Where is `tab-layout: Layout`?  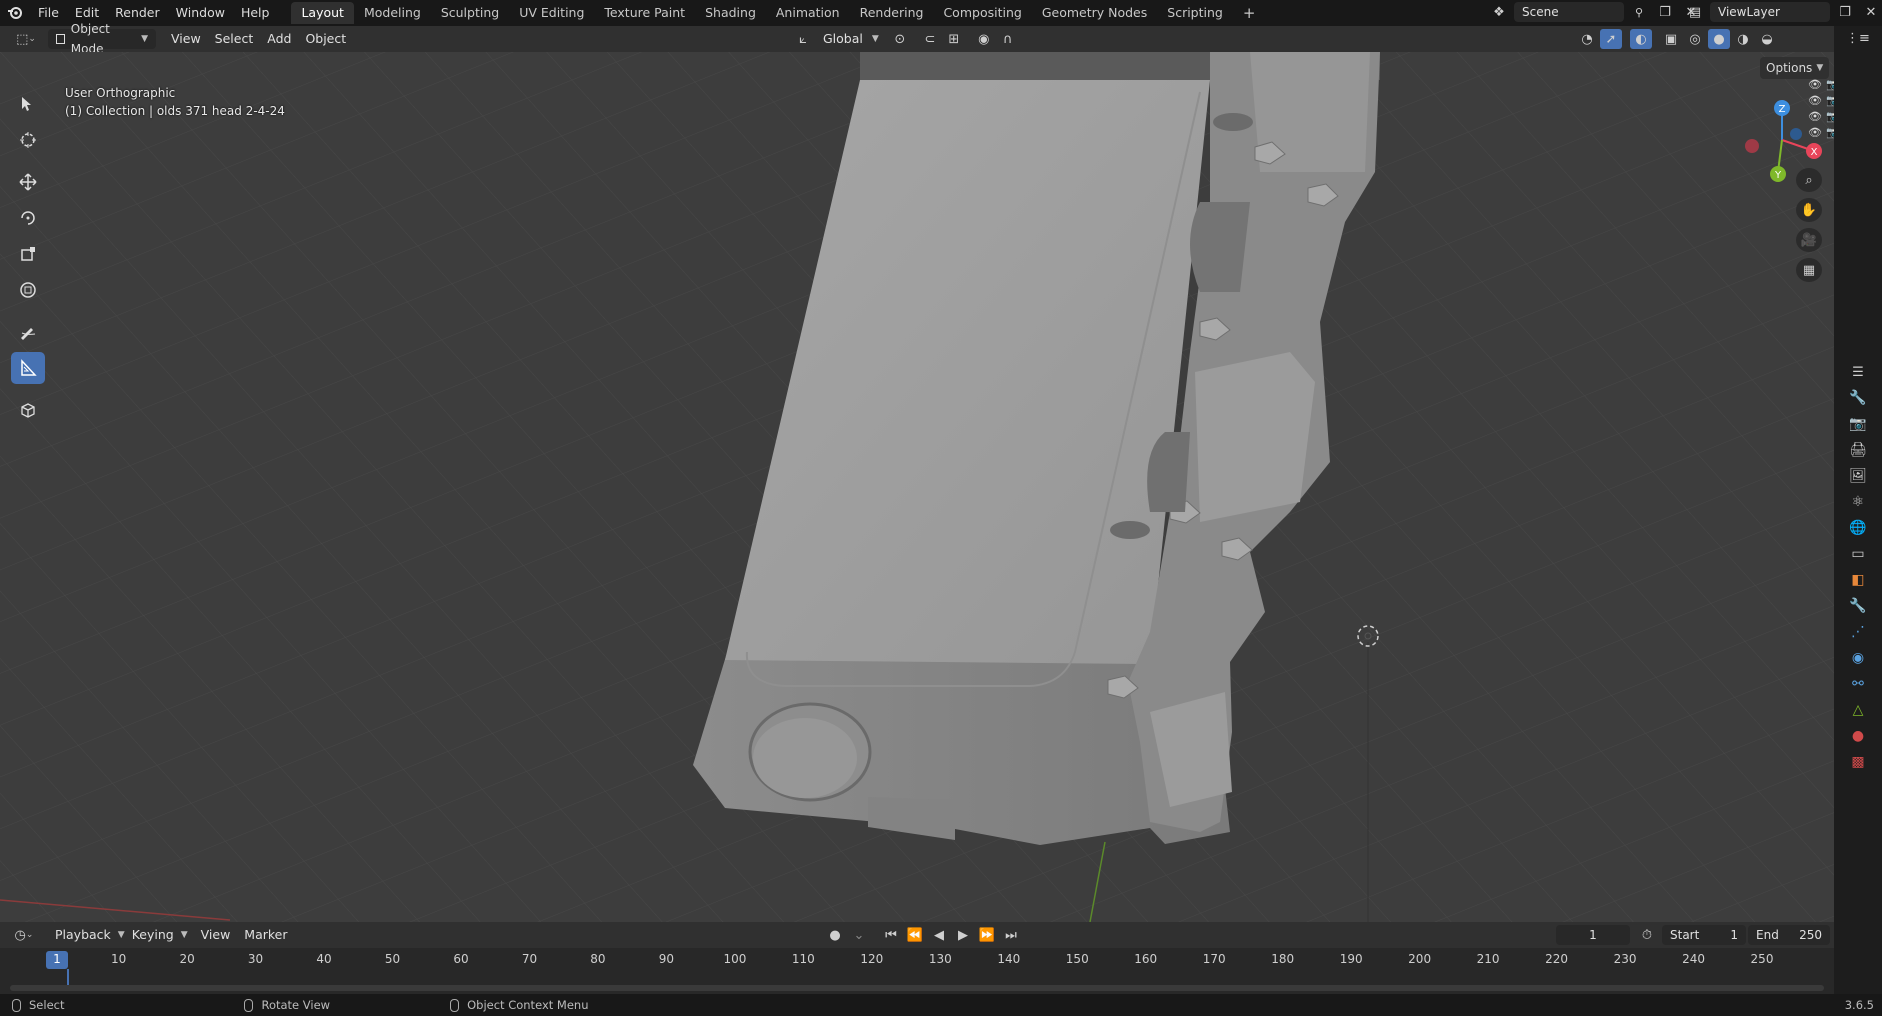 tab-layout: Layout is located at coordinates (322, 13).